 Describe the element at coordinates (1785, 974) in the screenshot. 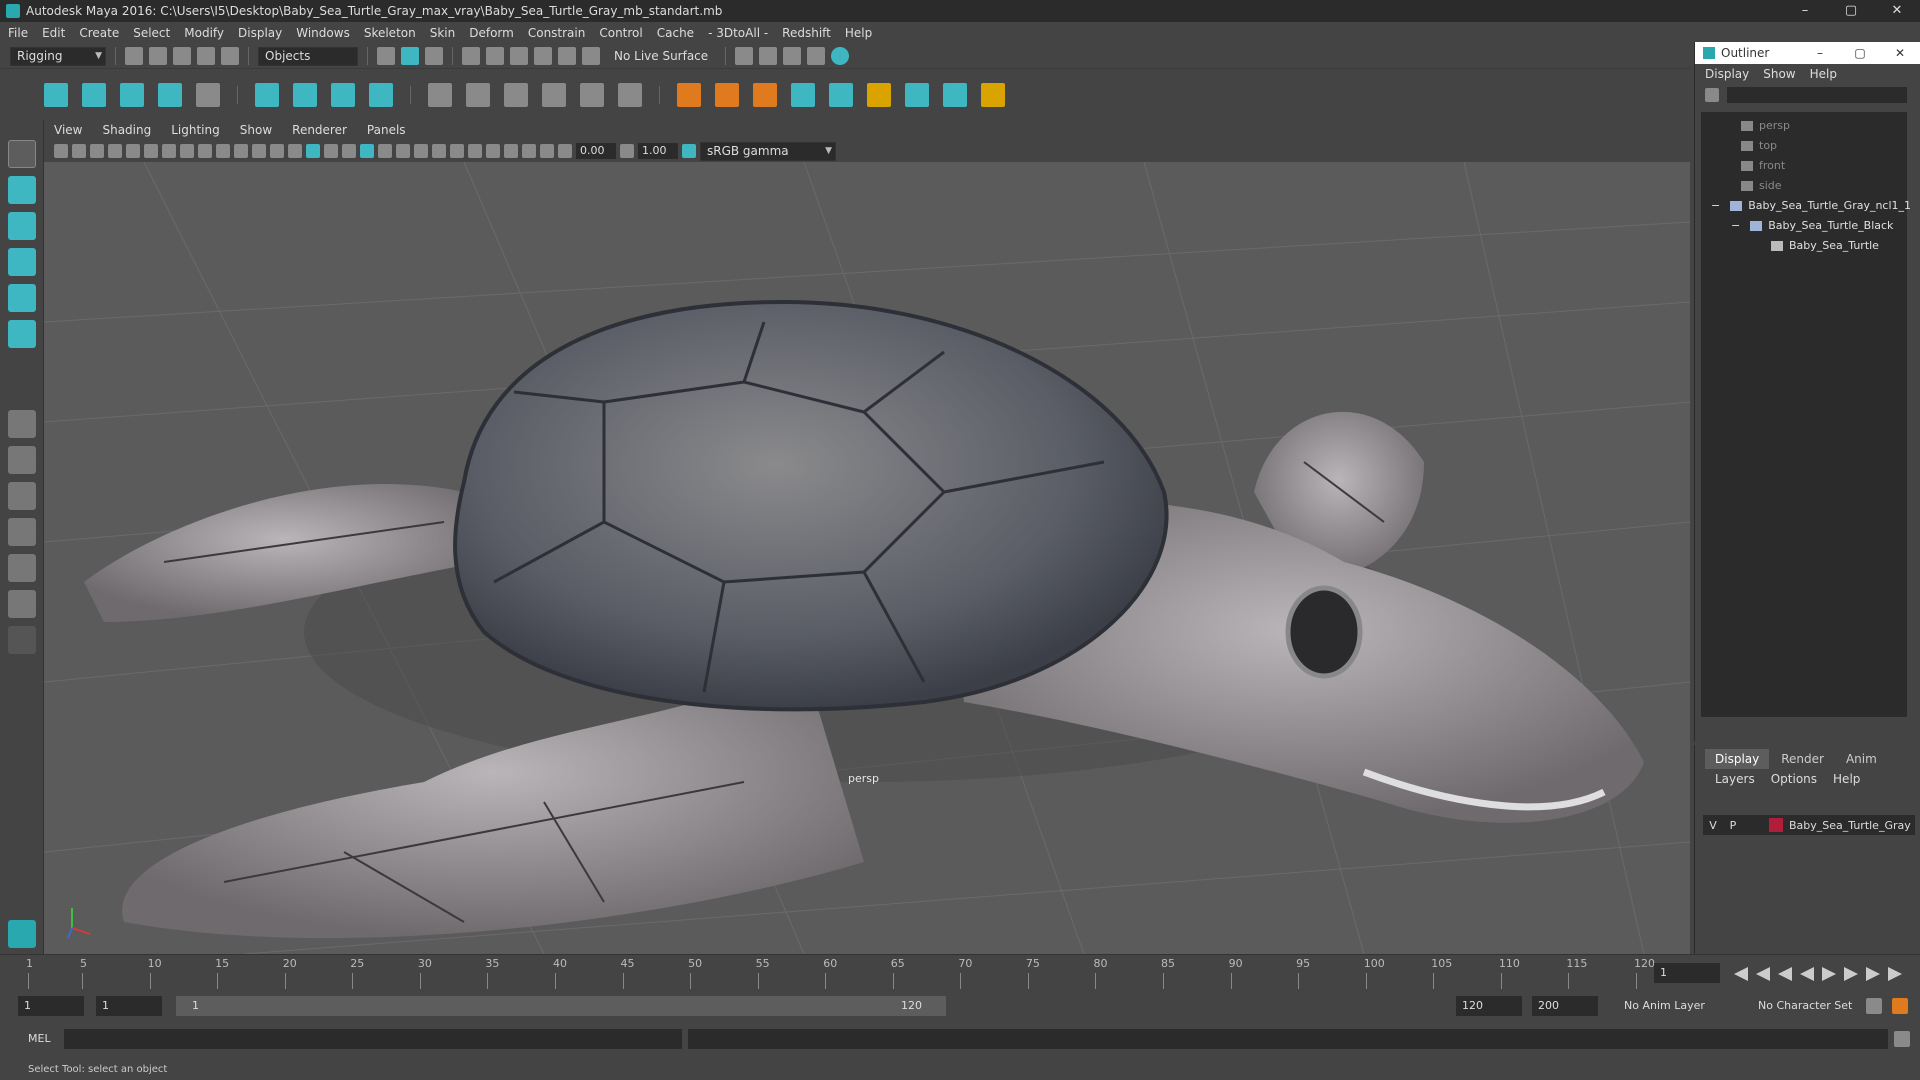

I see `step-back-frame-icon` at that location.